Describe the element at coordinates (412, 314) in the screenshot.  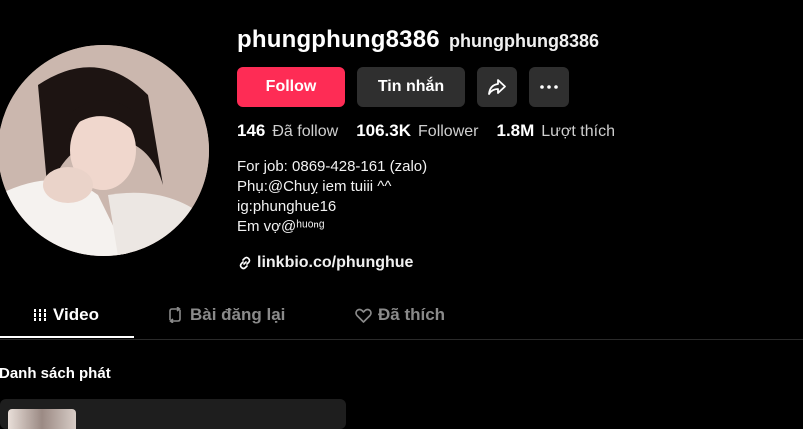
I see `tab-liked-label: Đã thích` at that location.